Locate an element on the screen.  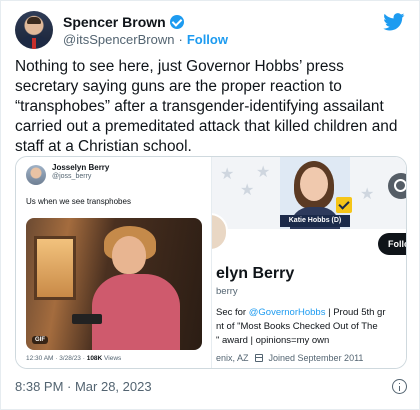
info-icon is located at coordinates (399, 386).